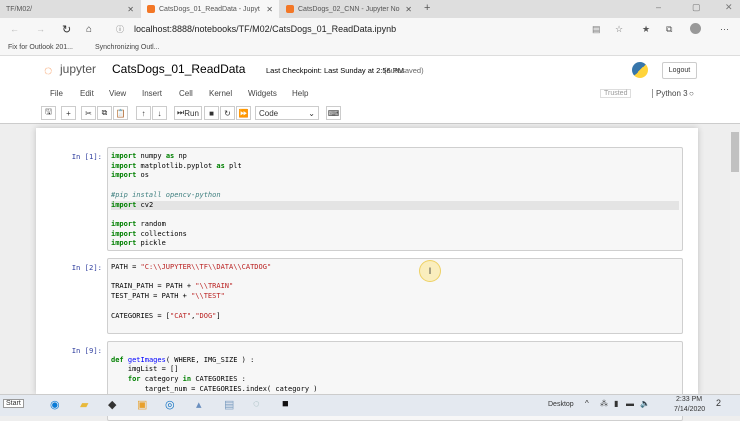  What do you see at coordinates (159, 113) in the screenshot?
I see `move-down-button: ↓` at bounding box center [159, 113].